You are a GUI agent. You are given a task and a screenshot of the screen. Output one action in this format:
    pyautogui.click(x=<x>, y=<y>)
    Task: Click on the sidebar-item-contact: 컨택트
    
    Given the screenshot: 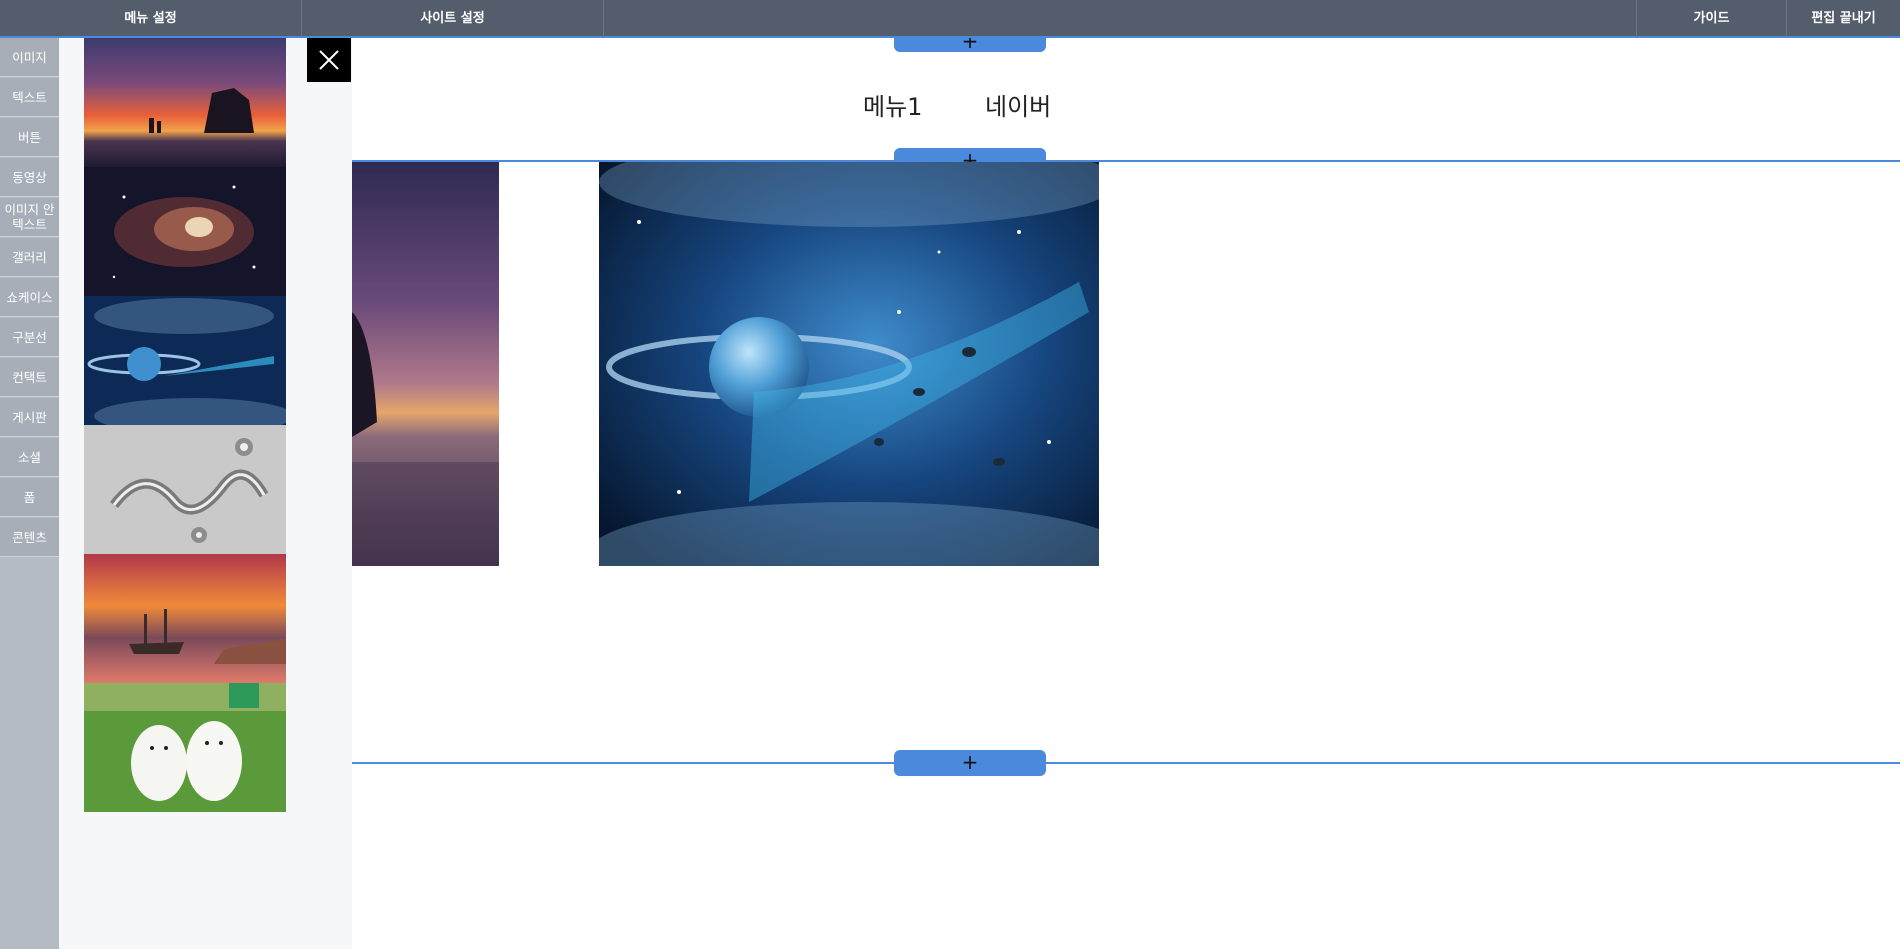 What is the action you would take?
    pyautogui.click(x=29, y=377)
    